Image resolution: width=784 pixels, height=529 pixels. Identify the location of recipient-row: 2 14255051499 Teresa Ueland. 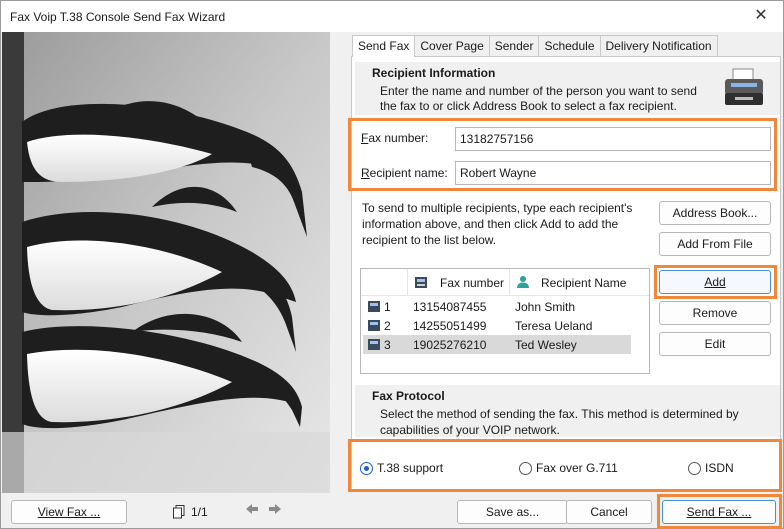
(505, 325).